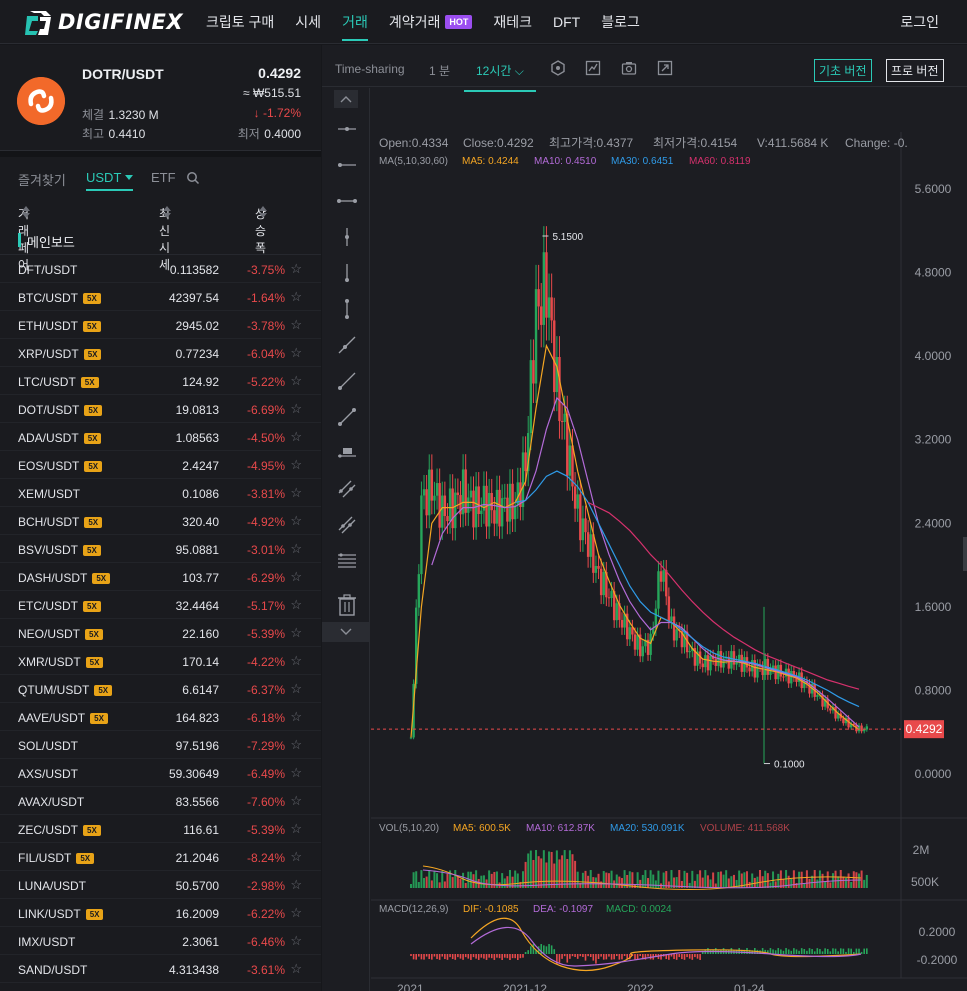 This screenshot has height=991, width=967. Describe the element at coordinates (160, 885) in the screenshot. I see `pair-row: LUNA/USDT 50.5700 -2.98% ☆` at that location.